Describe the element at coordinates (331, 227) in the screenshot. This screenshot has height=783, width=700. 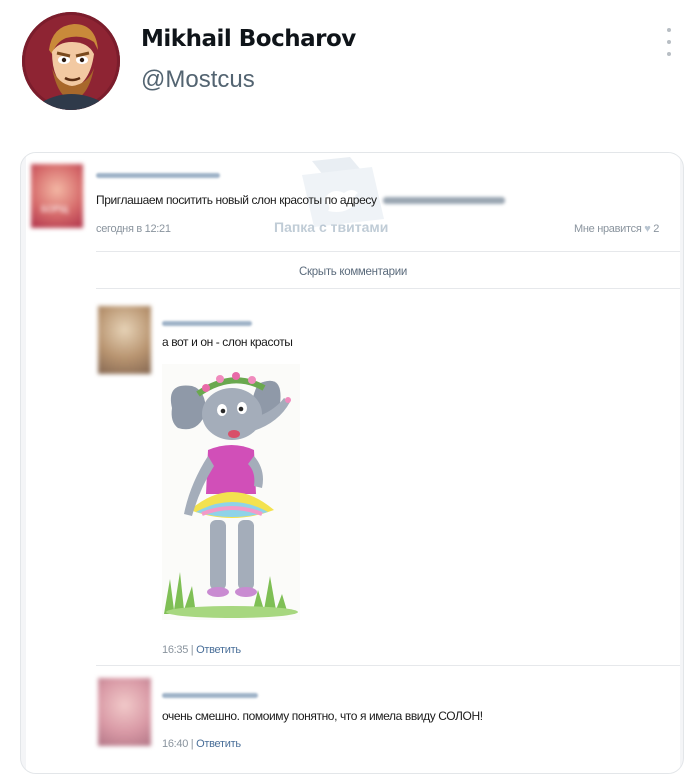
I see `watermark-text: Папка с твитами` at that location.